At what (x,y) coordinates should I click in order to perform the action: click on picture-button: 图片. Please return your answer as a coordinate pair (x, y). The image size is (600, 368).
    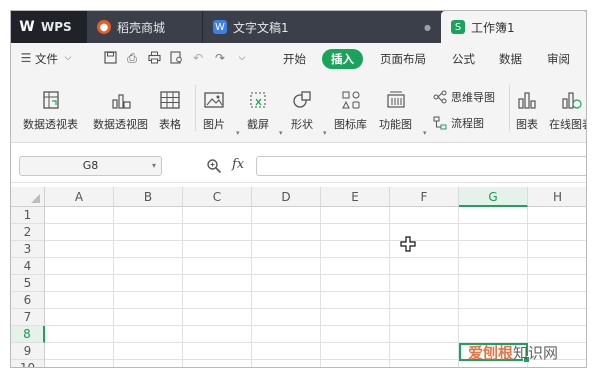
    Looking at the image, I should click on (214, 110).